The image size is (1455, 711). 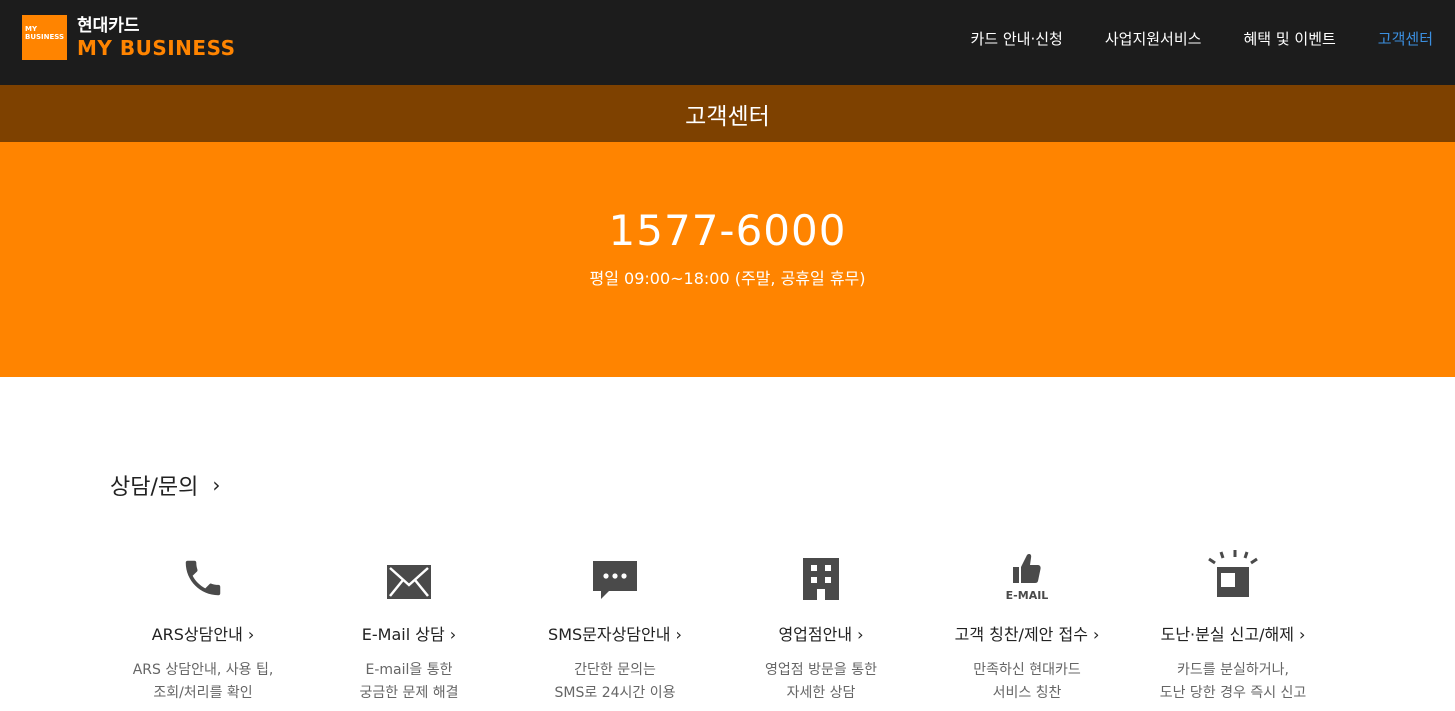 What do you see at coordinates (1153, 38) in the screenshot?
I see `nav-business-support: 사업지원서비스` at bounding box center [1153, 38].